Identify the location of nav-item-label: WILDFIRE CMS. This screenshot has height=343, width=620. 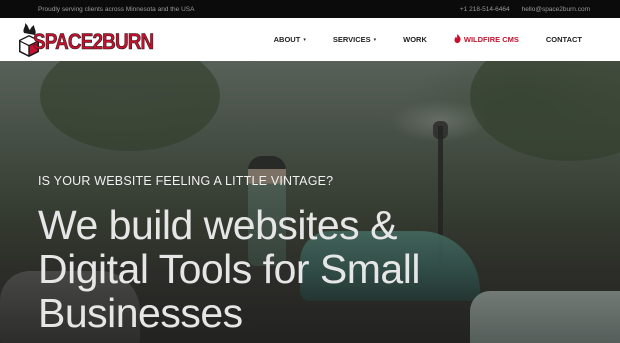
(491, 39).